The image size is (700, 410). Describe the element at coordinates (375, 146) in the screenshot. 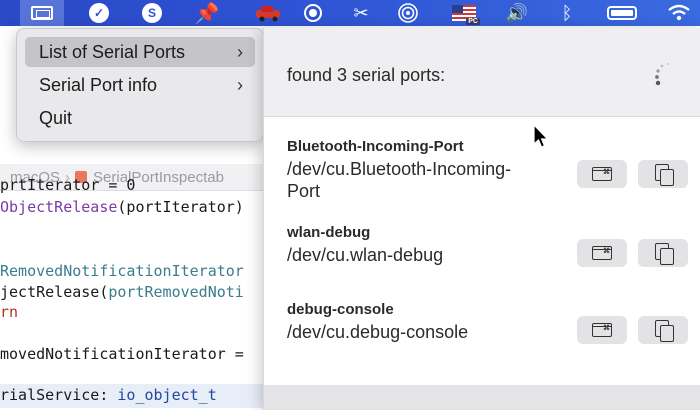

I see `port-name: Bluetooth-Incoming-Port` at that location.